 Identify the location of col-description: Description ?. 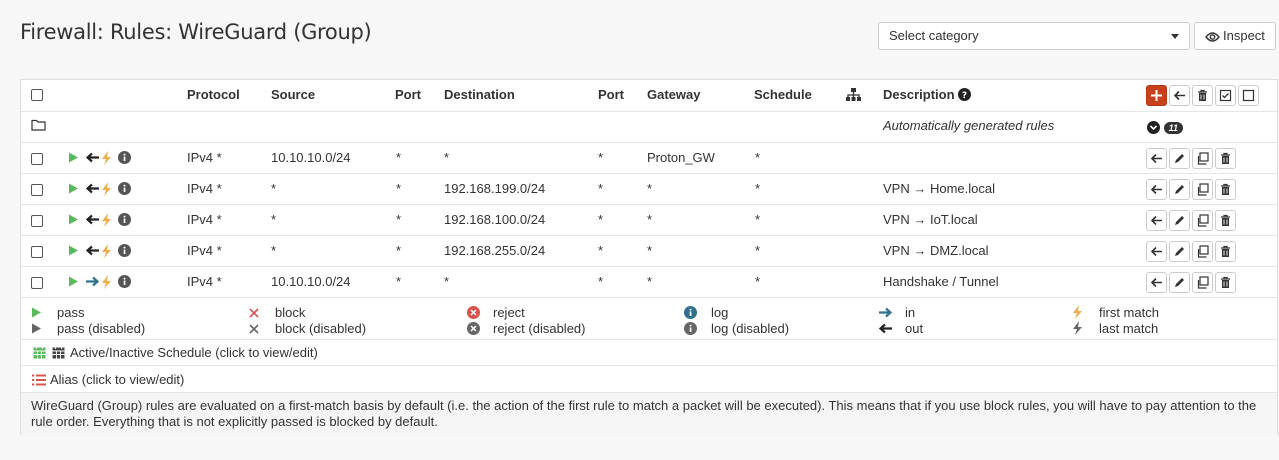
(927, 94).